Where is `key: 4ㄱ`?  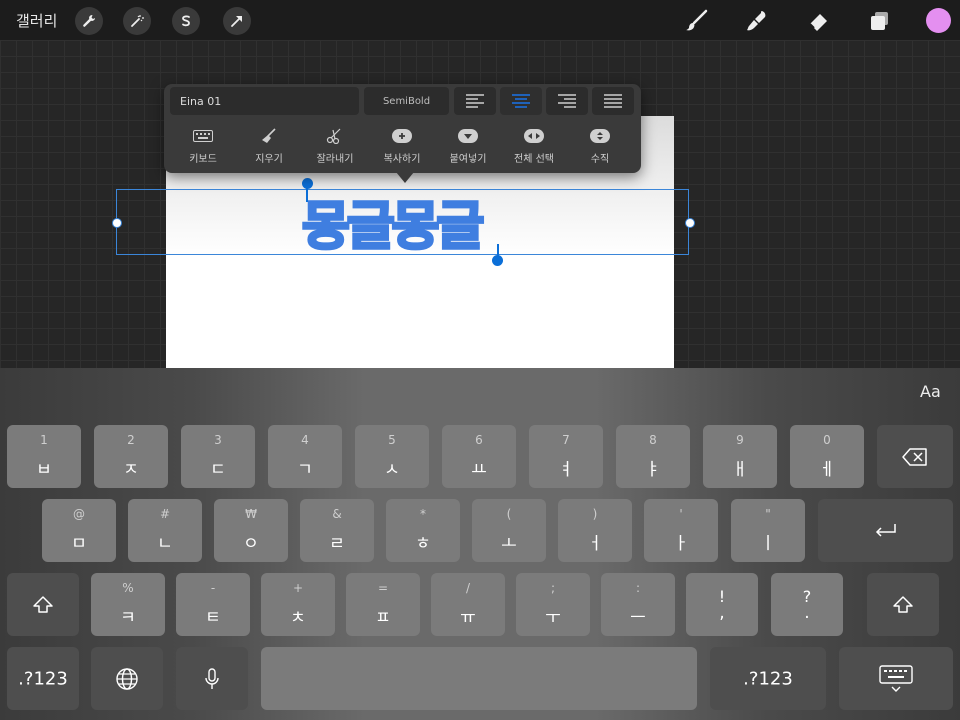
key: 4ㄱ is located at coordinates (305, 456).